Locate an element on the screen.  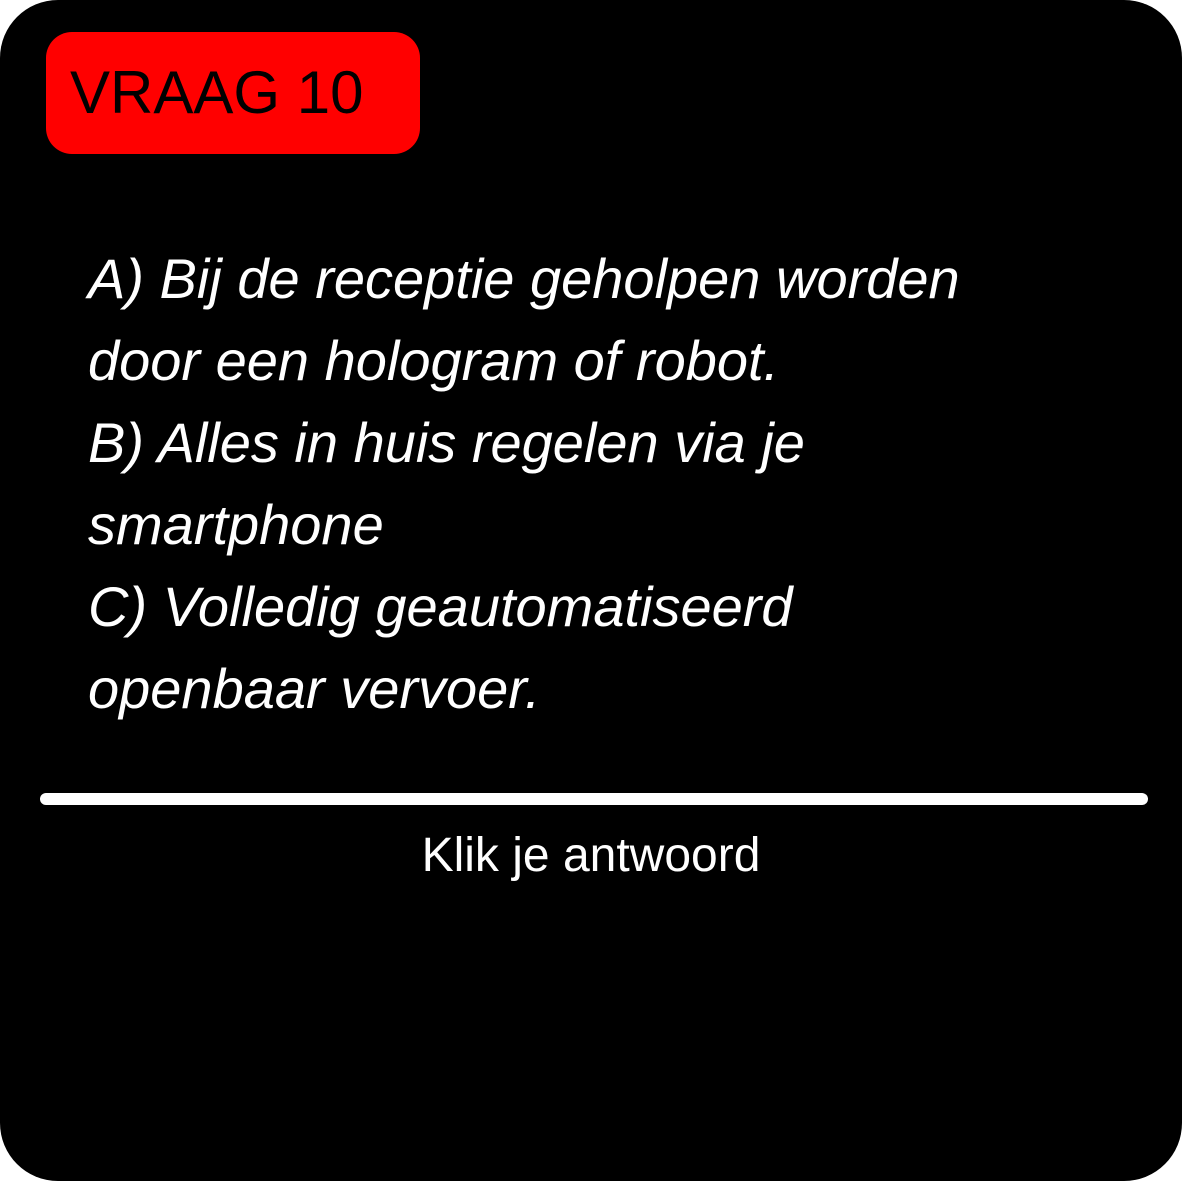
question-number-badge: VRAAG 10 is located at coordinates (233, 93).